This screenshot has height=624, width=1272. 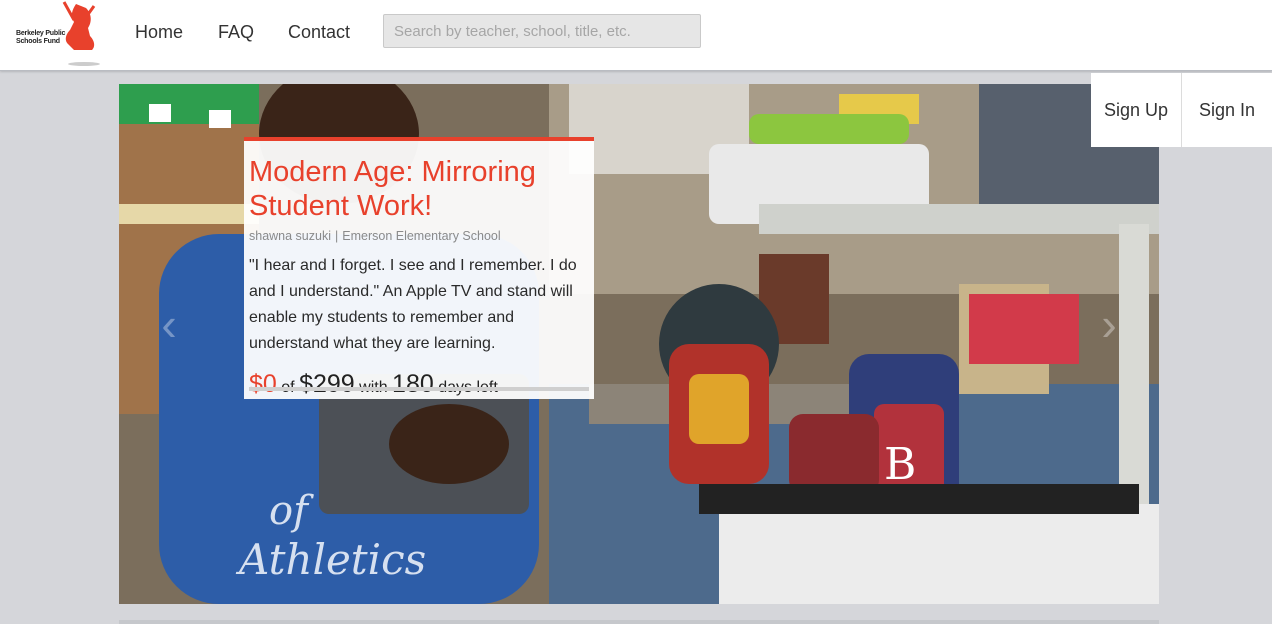 I want to click on sign-up-button: Sign Up, so click(x=1136, y=110).